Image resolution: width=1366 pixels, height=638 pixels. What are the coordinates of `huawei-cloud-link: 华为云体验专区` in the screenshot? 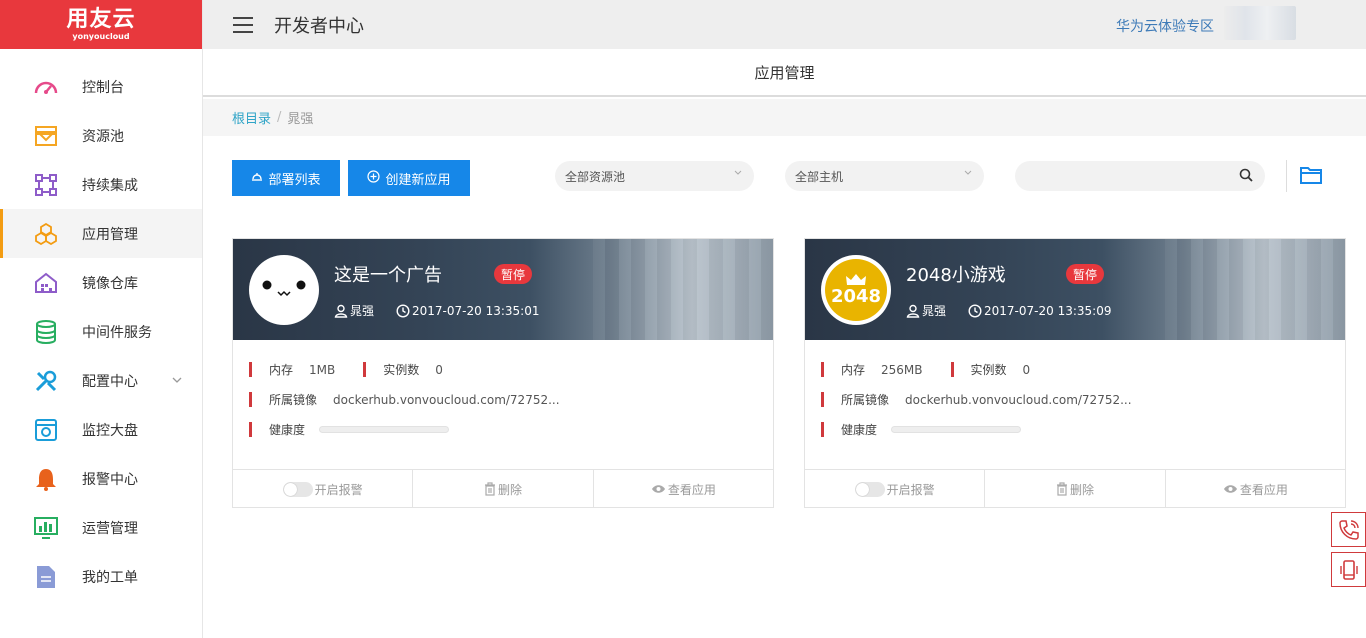 It's located at (1165, 26).